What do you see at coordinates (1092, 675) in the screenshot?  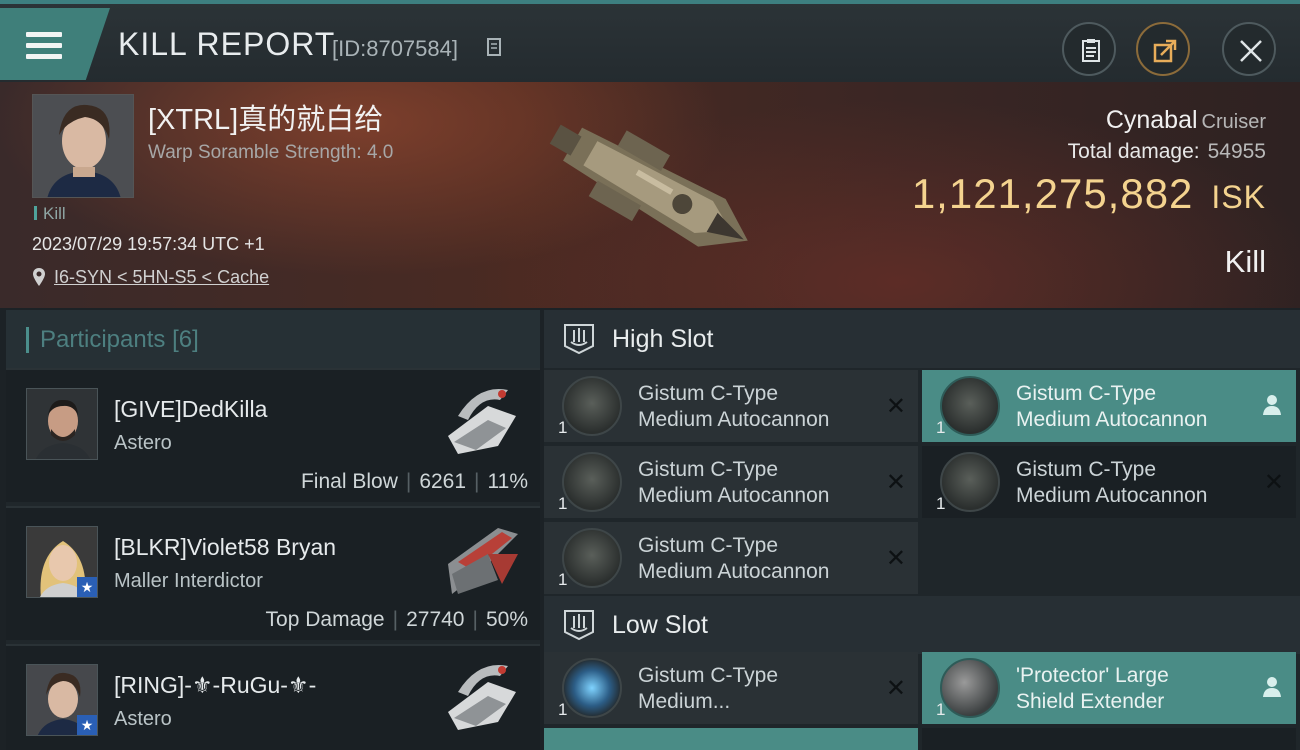 I see `module-name: 'Protector' Large` at bounding box center [1092, 675].